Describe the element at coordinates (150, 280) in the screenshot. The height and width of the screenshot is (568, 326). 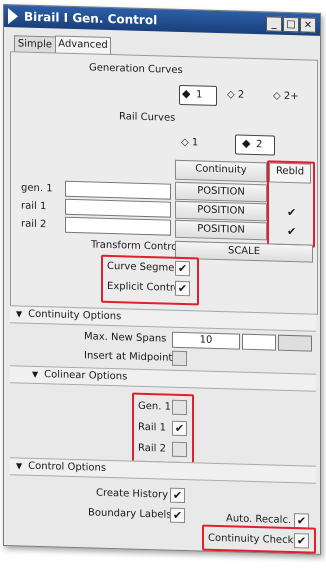
I see `curve-options-highlight` at that location.